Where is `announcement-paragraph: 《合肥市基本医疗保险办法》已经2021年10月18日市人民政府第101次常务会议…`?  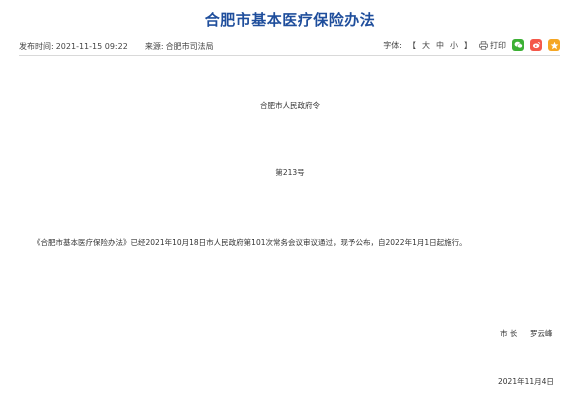 announcement-paragraph: 《合肥市基本医疗保险办法》已经2021年10月18日市人民政府第101次常务会议… is located at coordinates (250, 242).